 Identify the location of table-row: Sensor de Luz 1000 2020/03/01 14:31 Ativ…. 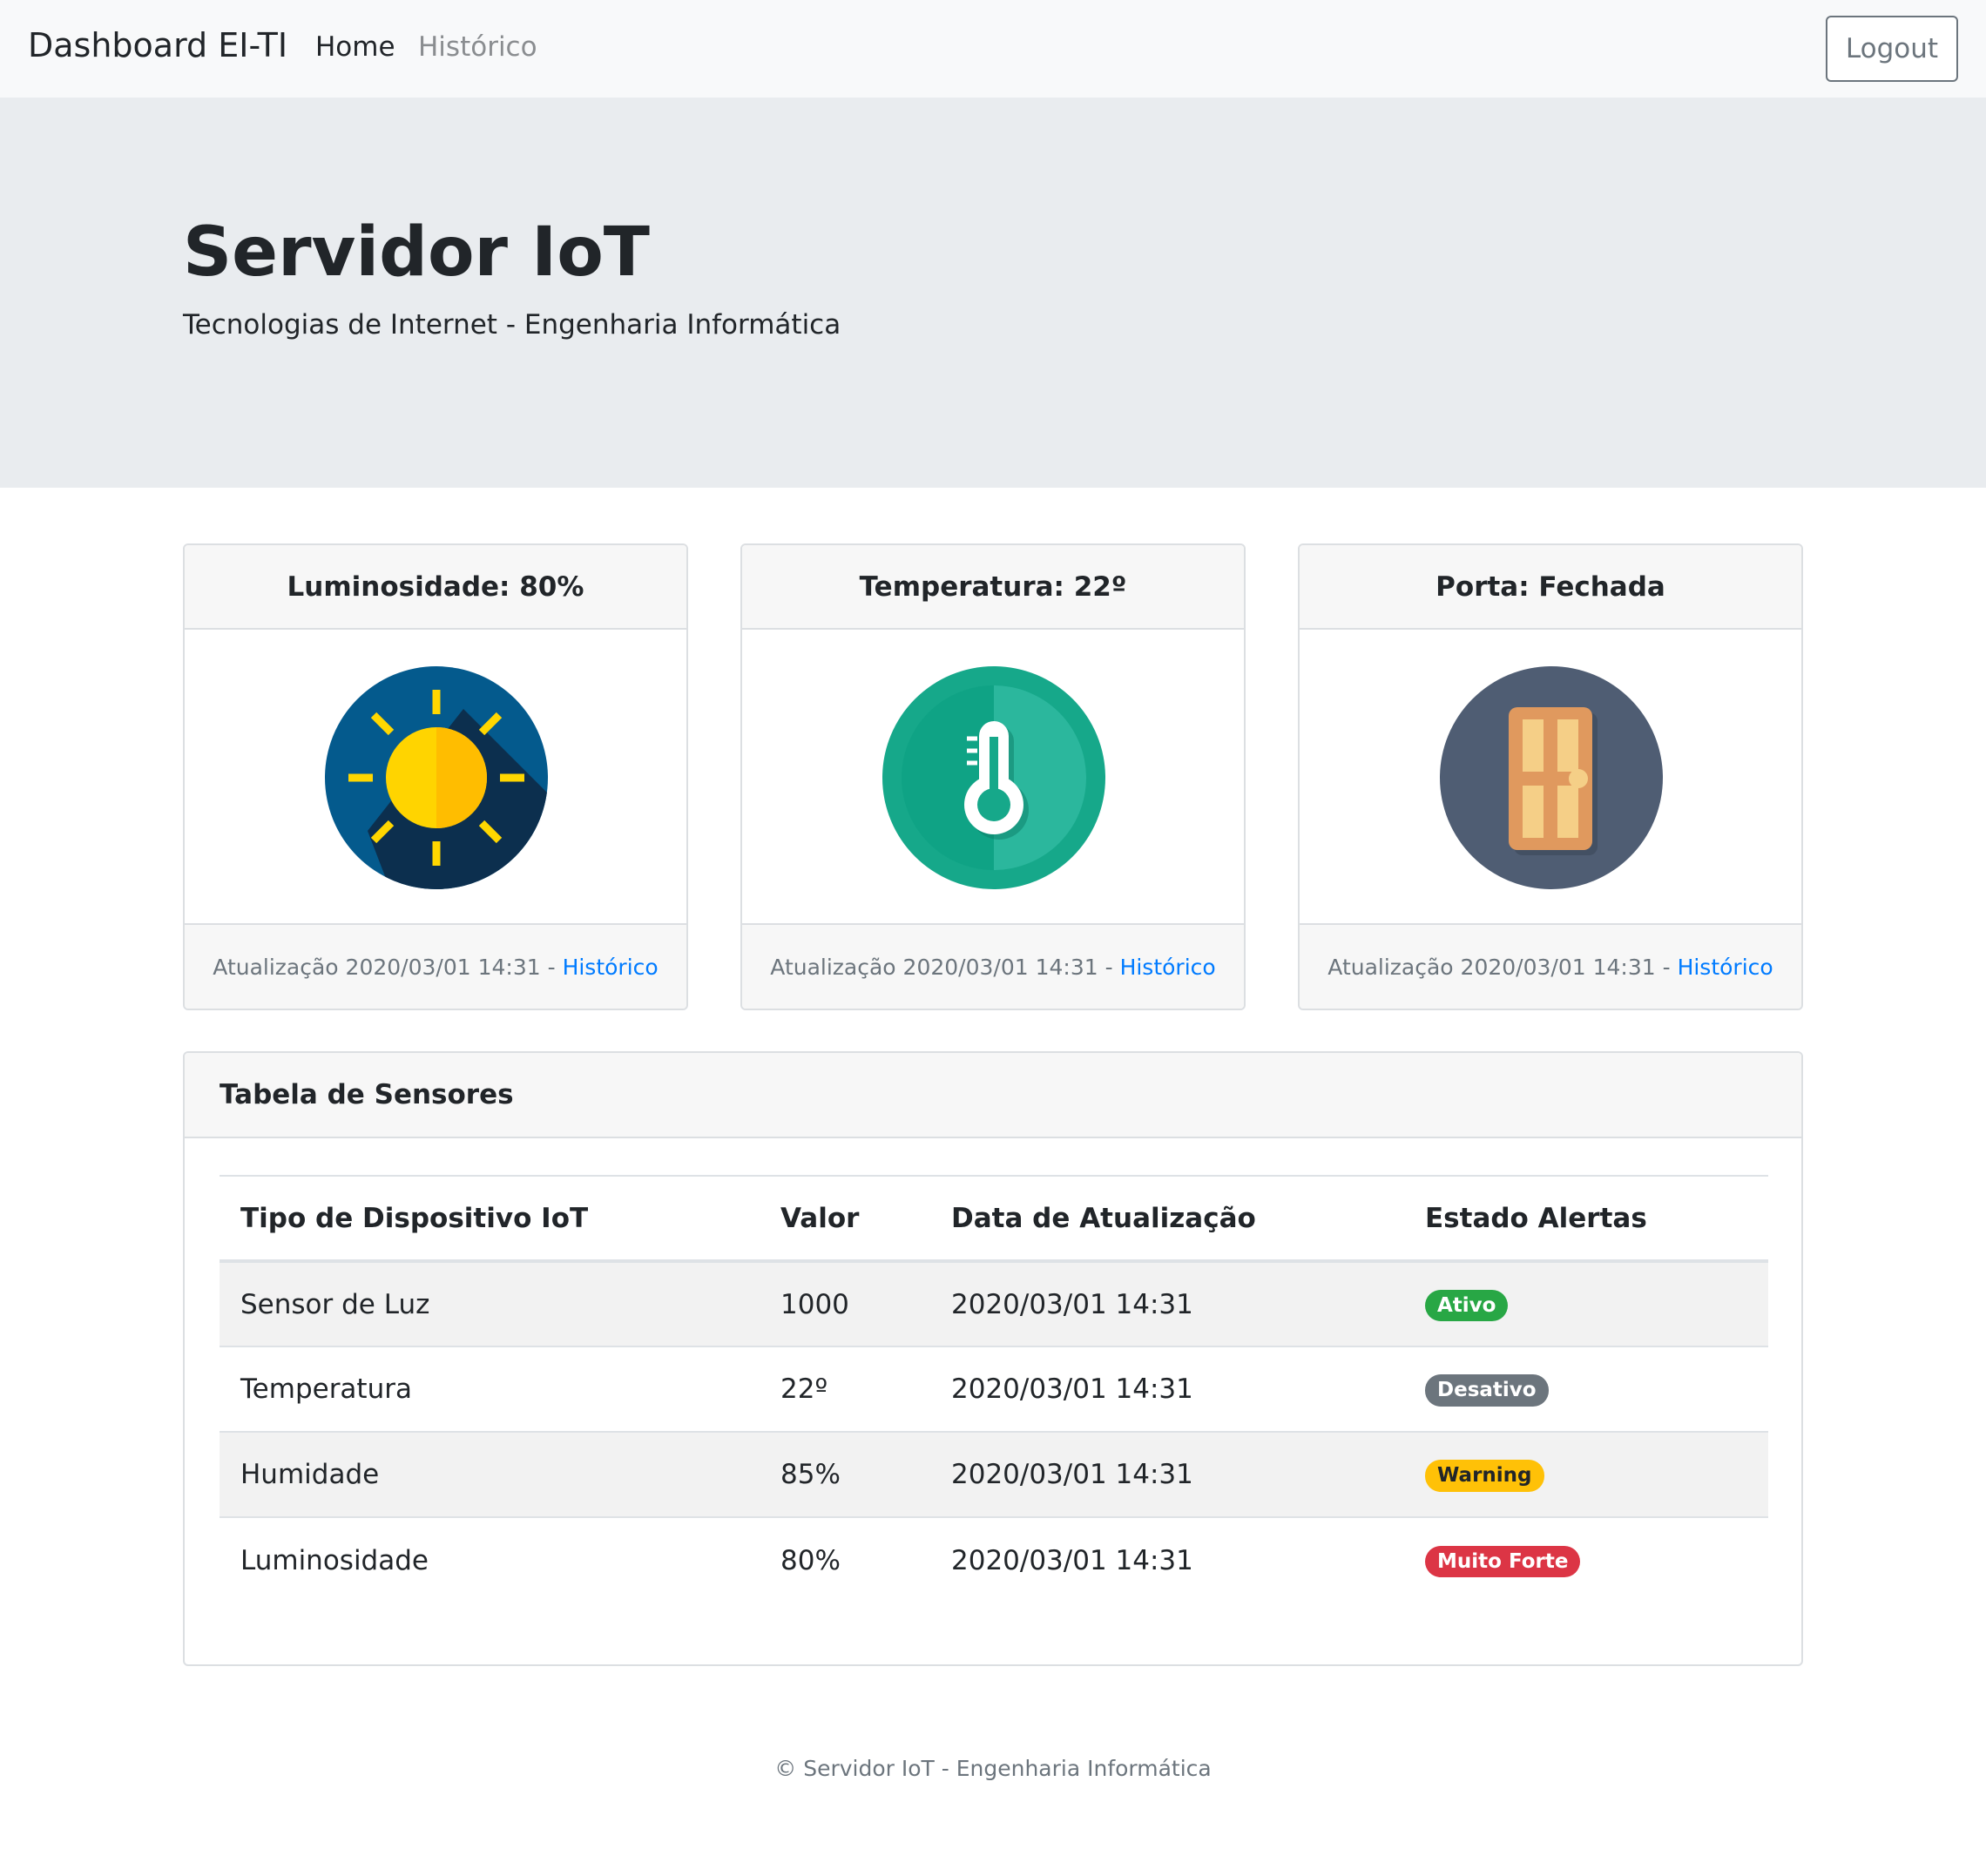
(994, 1303).